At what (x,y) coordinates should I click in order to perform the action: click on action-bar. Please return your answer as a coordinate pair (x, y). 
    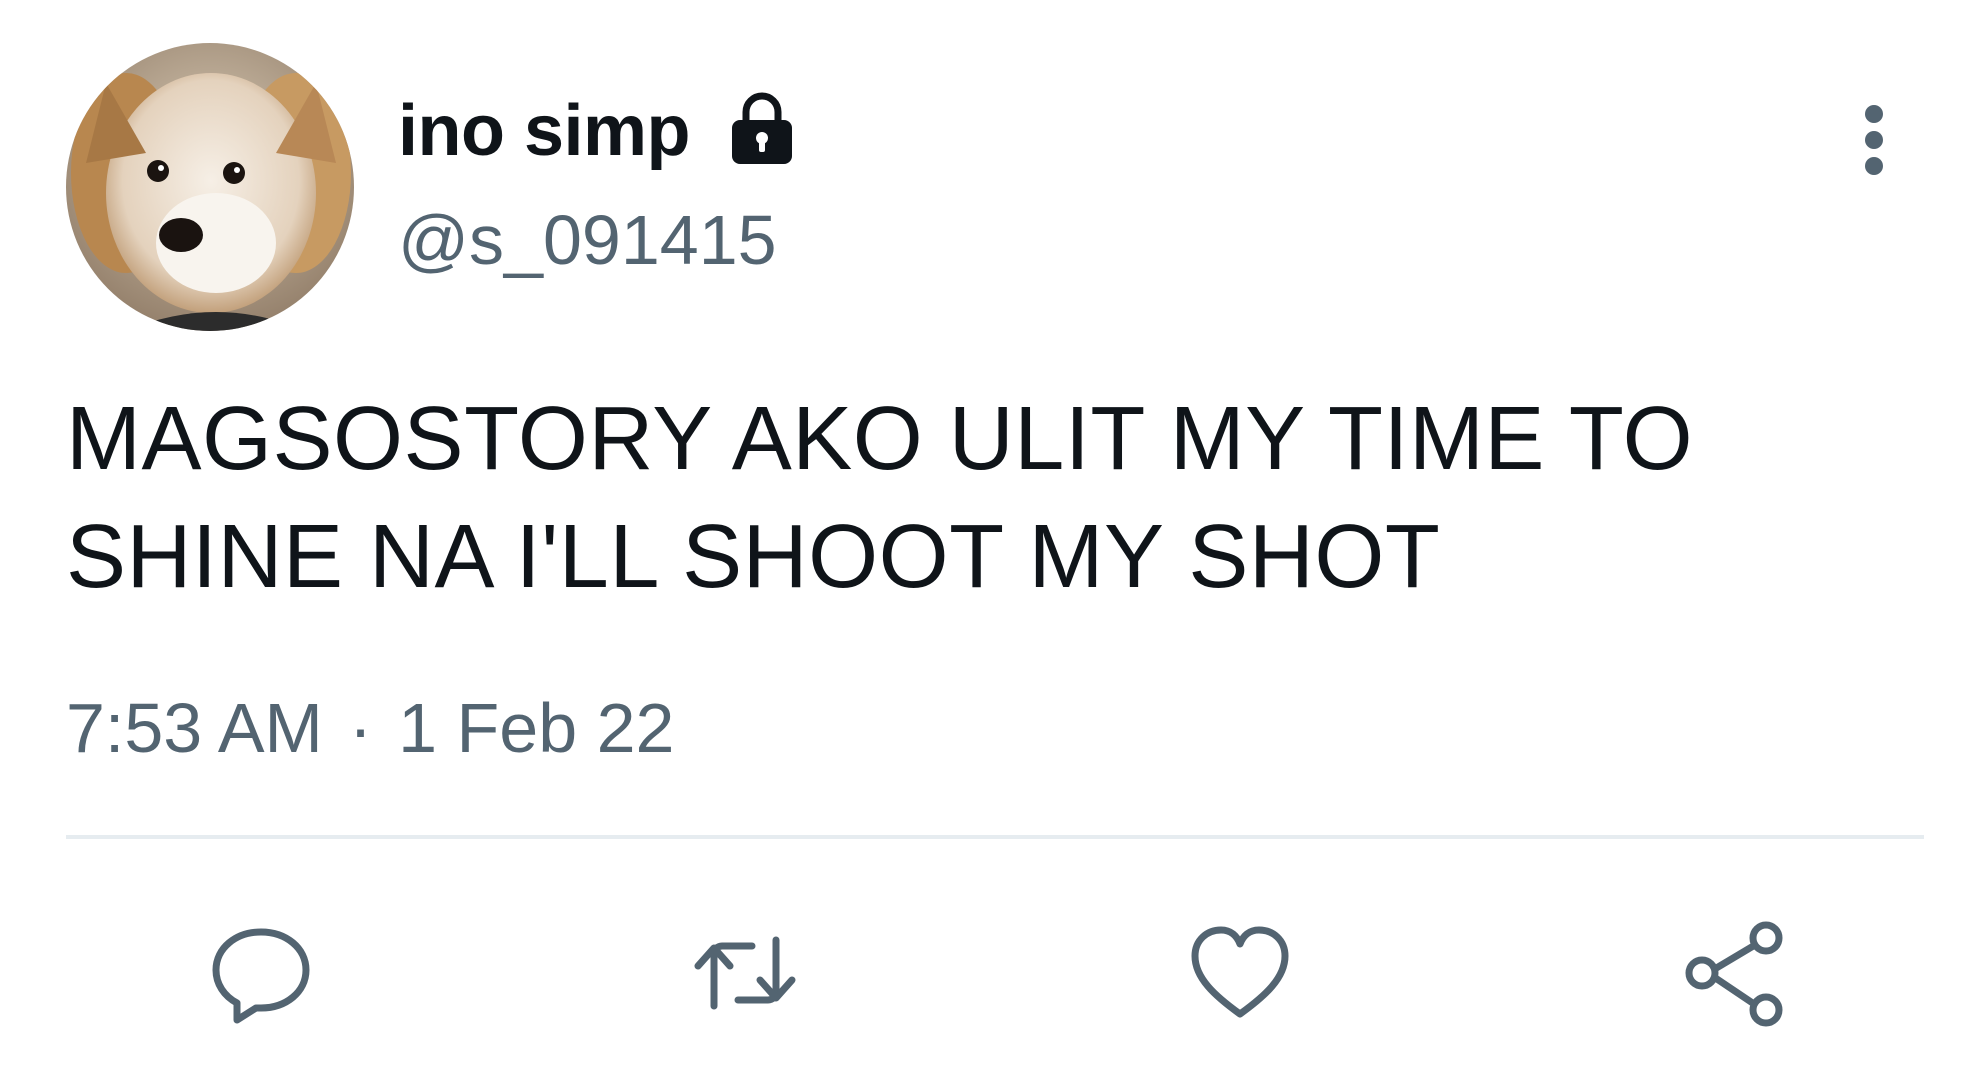
    Looking at the image, I should click on (990, 973).